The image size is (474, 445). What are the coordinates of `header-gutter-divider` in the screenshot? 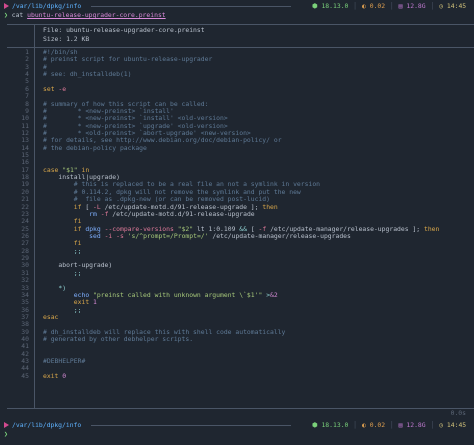 It's located at (34, 35).